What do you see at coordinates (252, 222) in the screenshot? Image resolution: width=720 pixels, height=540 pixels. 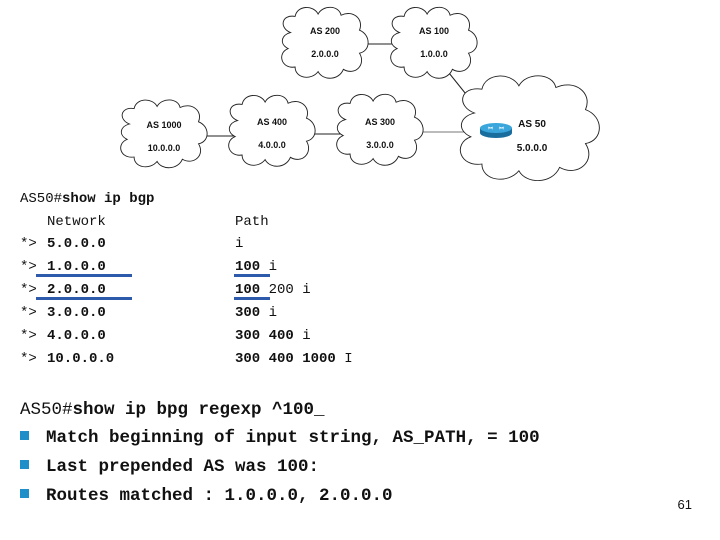 I see `header-path: Path` at bounding box center [252, 222].